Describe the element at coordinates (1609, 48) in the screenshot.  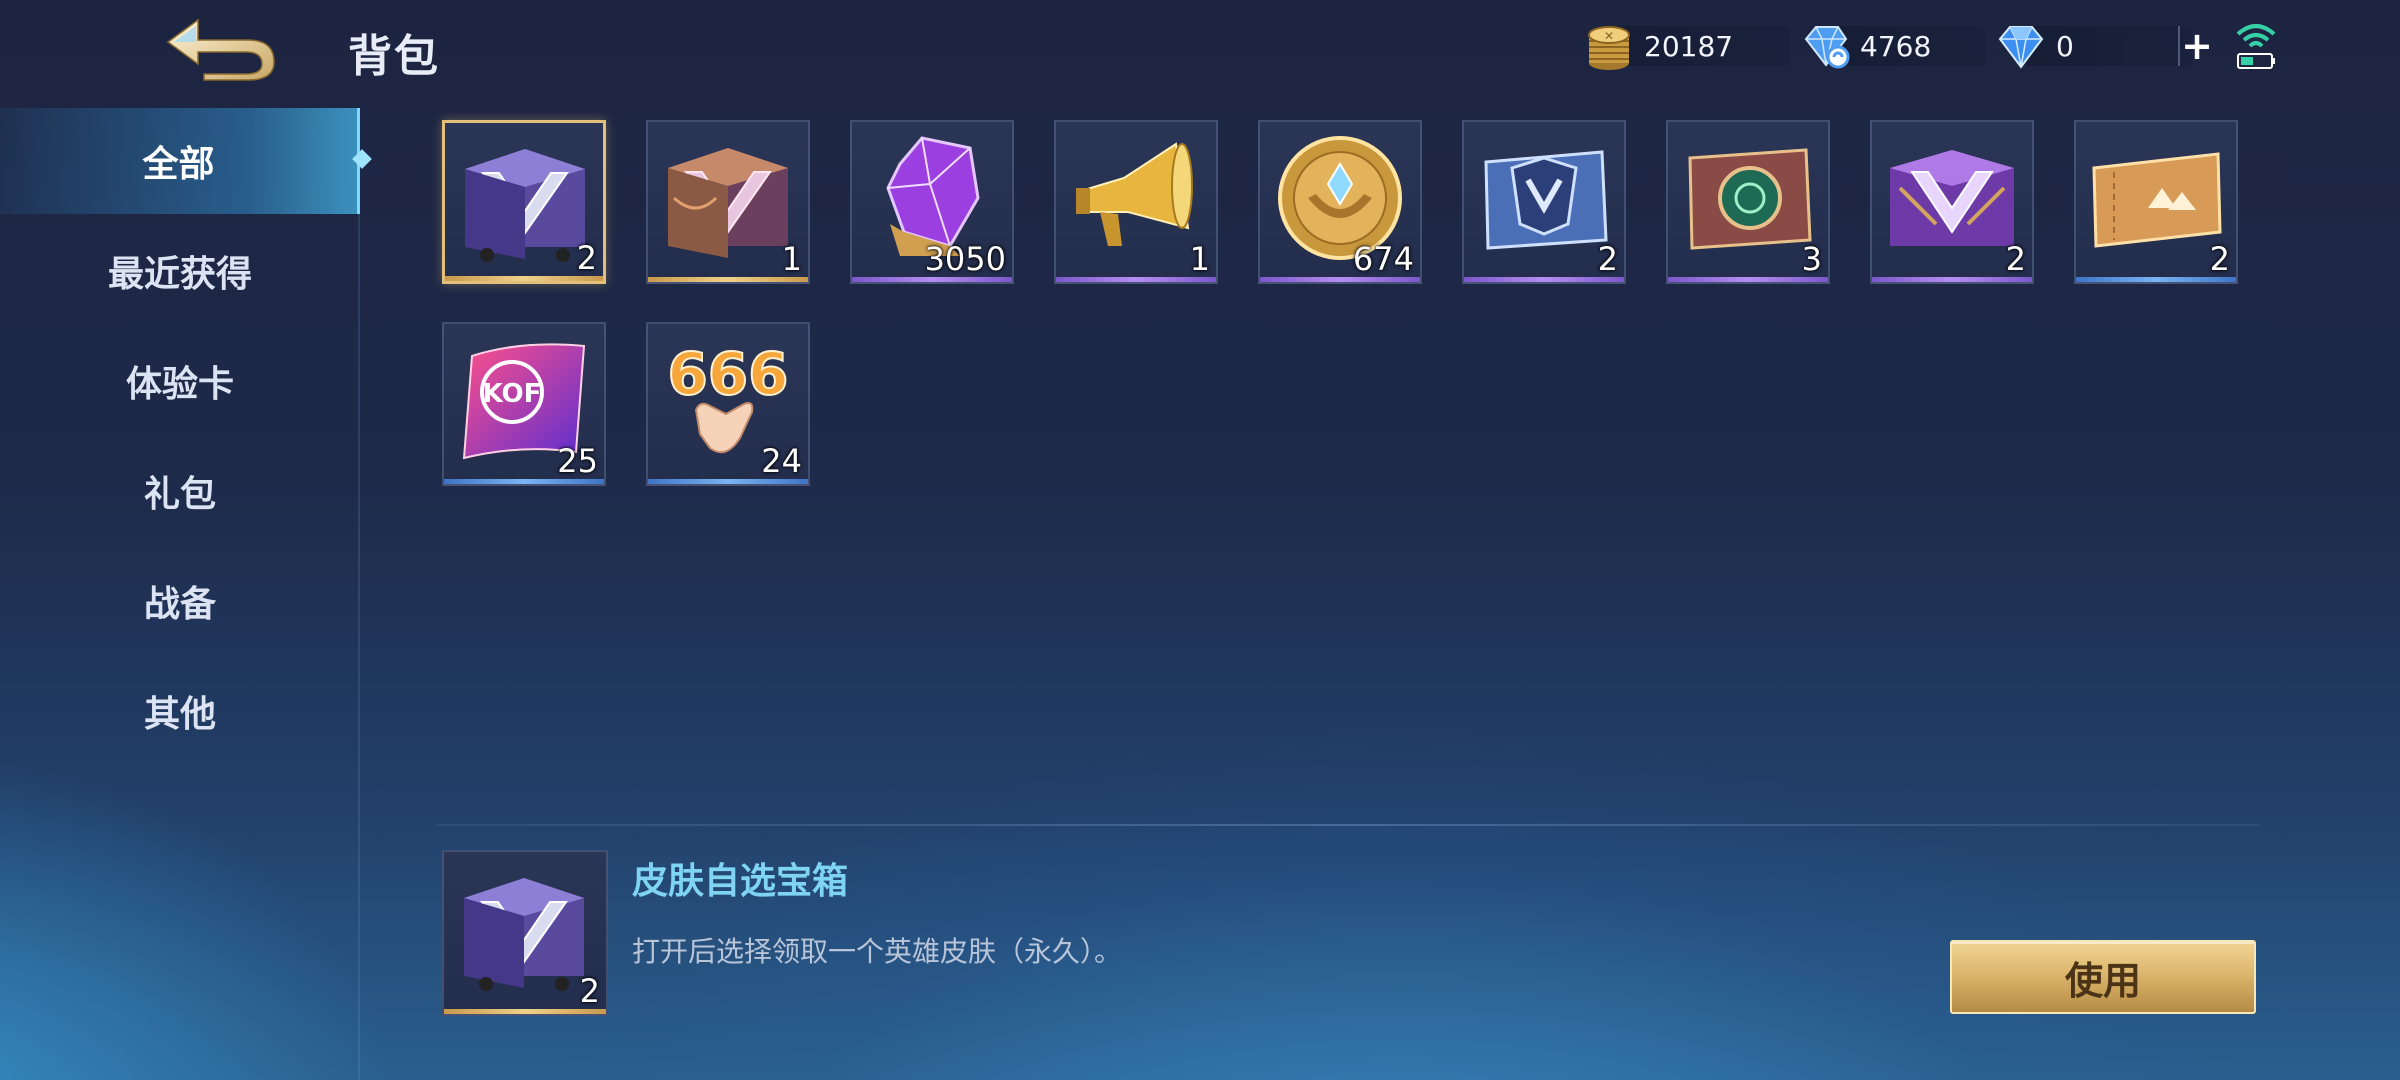
I see `gold-coin-icon: ✕` at that location.